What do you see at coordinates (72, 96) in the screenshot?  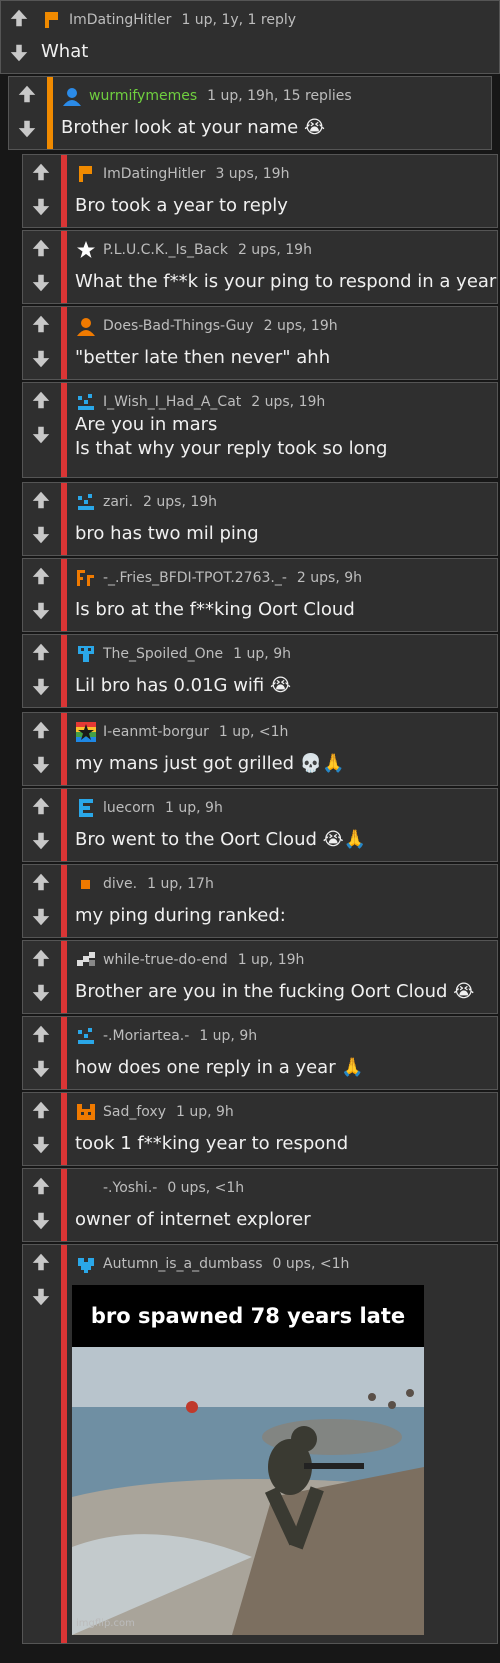 I see `blue-user-icon` at bounding box center [72, 96].